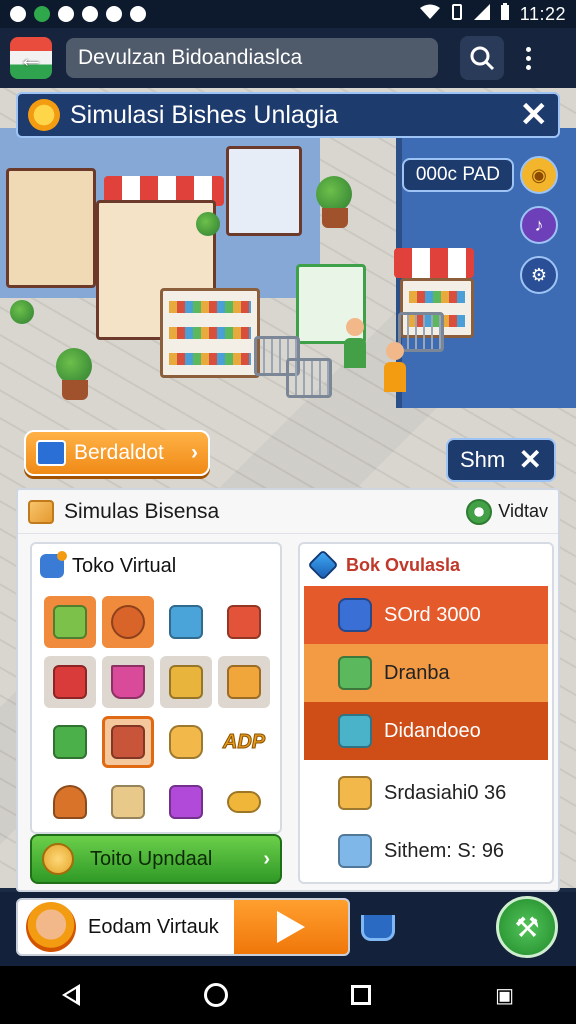 The height and width of the screenshot is (1024, 576). What do you see at coordinates (288, 995) in the screenshot?
I see `system-nav-bar: ▣` at bounding box center [288, 995].